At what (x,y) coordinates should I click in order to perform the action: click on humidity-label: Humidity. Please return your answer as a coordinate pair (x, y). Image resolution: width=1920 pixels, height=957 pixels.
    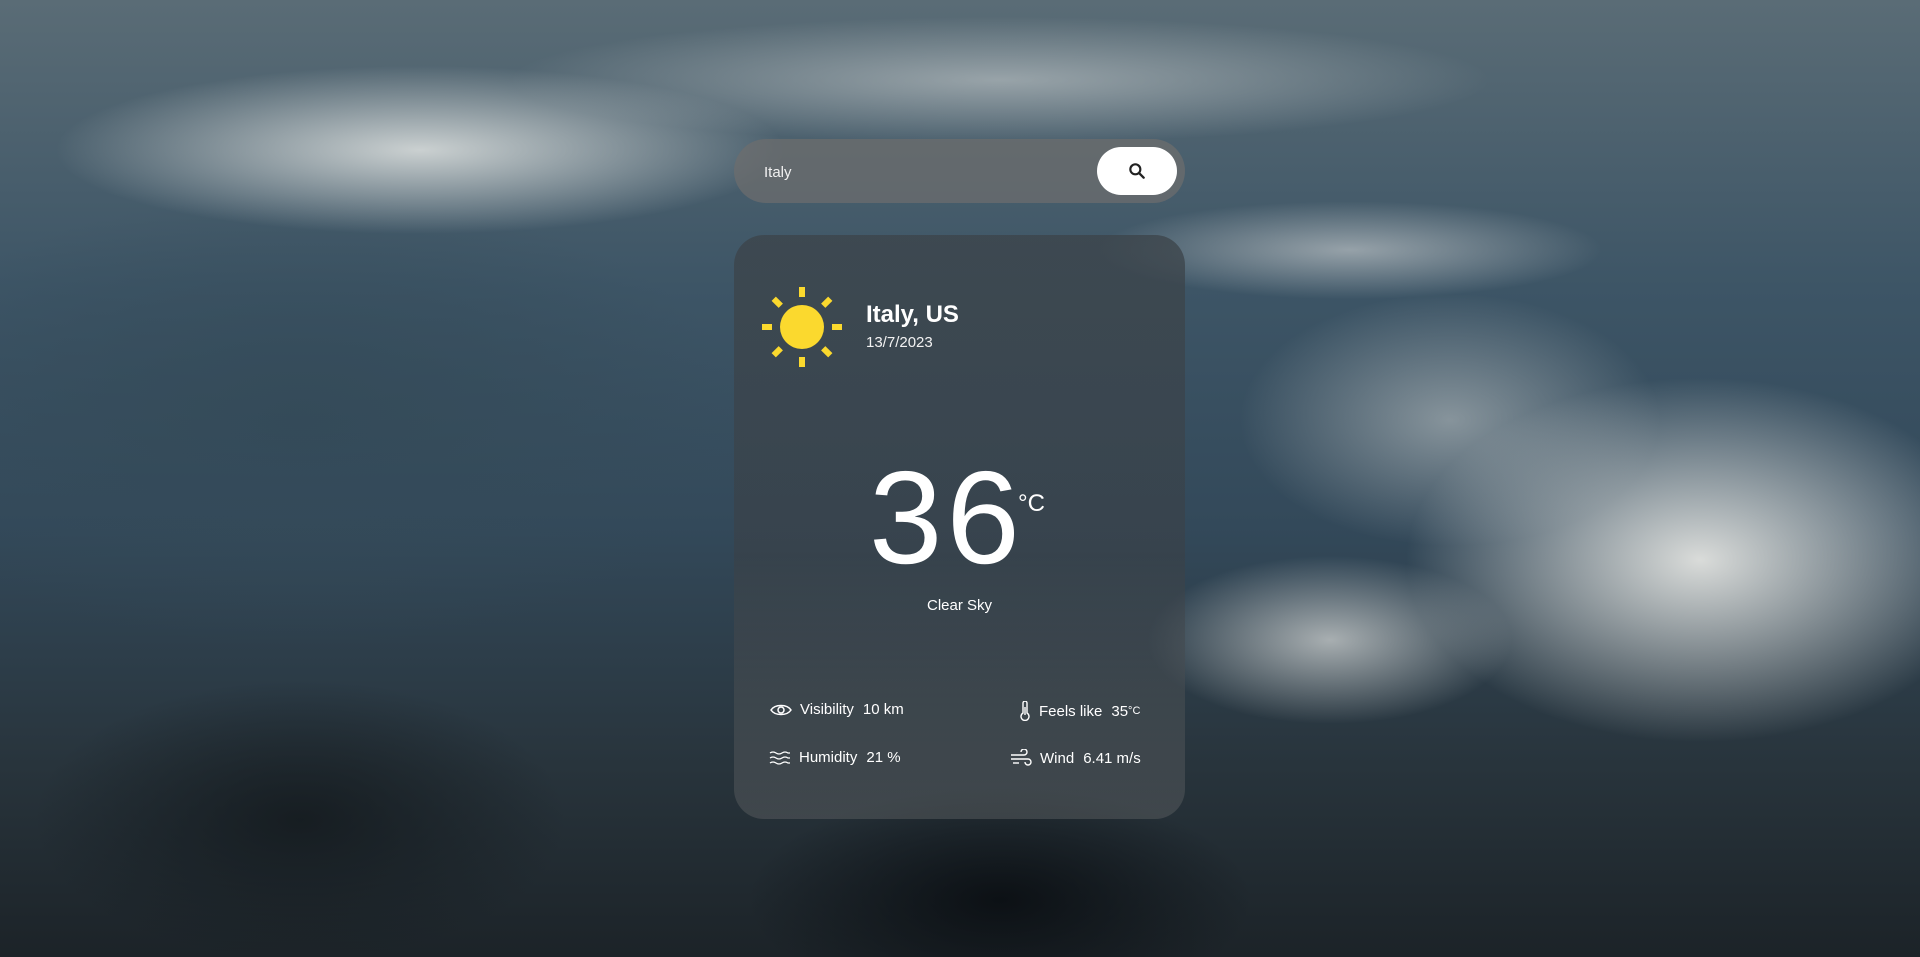
    Looking at the image, I should click on (828, 757).